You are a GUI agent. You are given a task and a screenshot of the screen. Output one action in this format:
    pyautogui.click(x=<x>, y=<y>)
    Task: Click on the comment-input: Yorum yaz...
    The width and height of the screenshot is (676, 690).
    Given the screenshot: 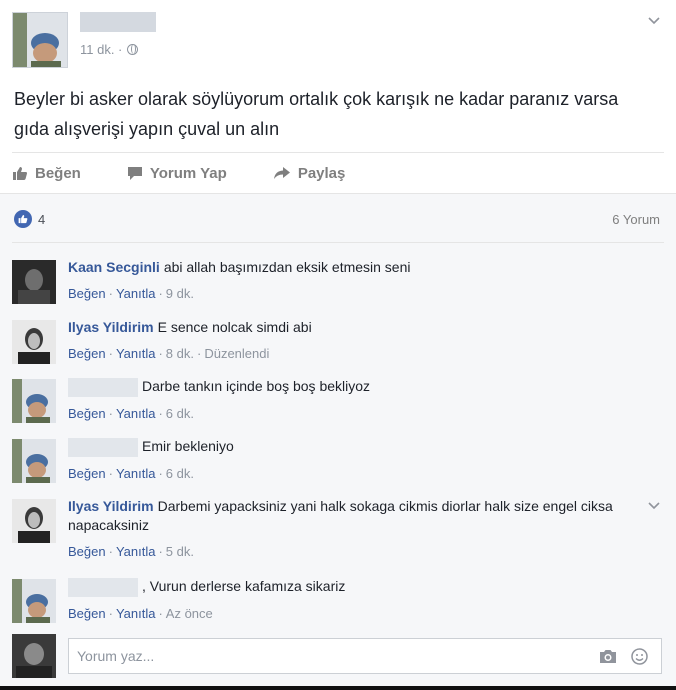 What is the action you would take?
    pyautogui.click(x=365, y=656)
    